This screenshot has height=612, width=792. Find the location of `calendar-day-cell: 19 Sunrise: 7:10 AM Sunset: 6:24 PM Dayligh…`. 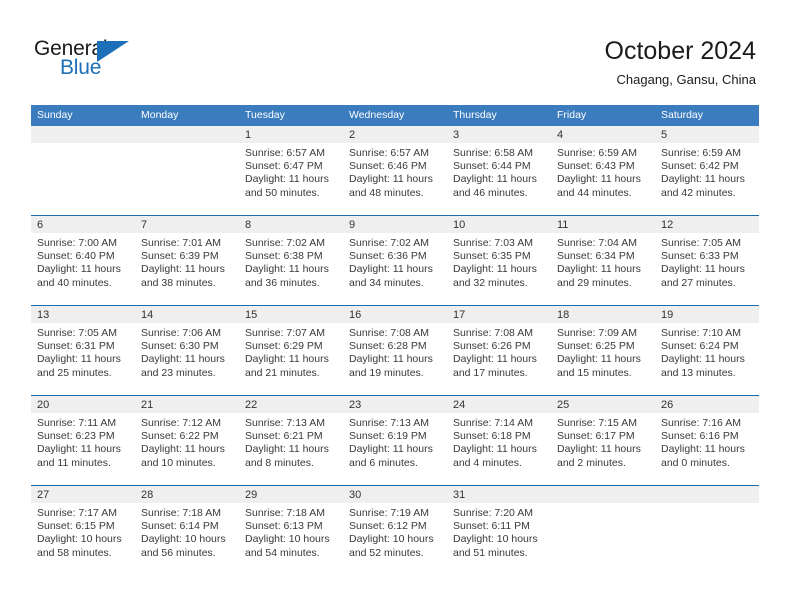

calendar-day-cell: 19 Sunrise: 7:10 AM Sunset: 6:24 PM Dayligh… is located at coordinates (707, 350).